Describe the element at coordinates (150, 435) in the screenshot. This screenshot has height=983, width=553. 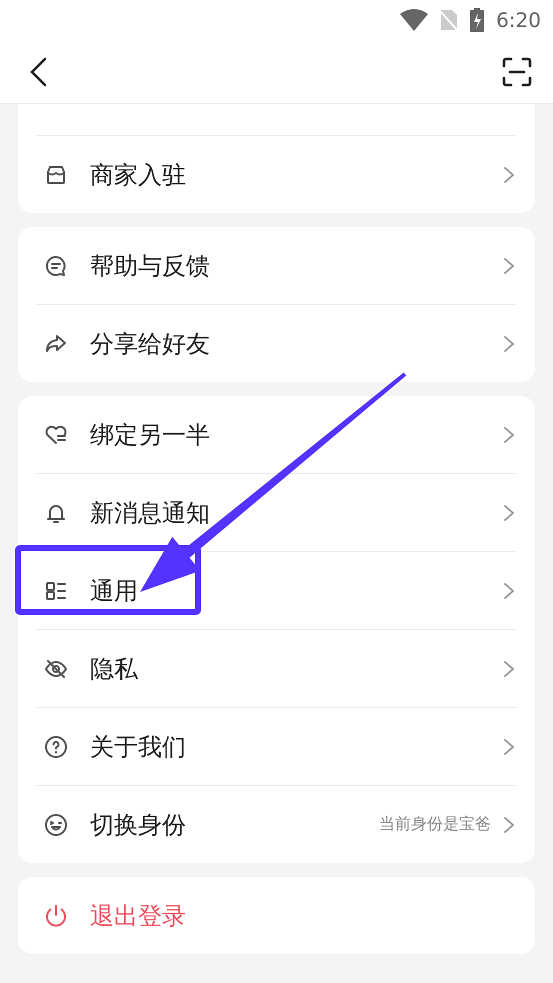
I see `row-label: 绑定另一半` at that location.